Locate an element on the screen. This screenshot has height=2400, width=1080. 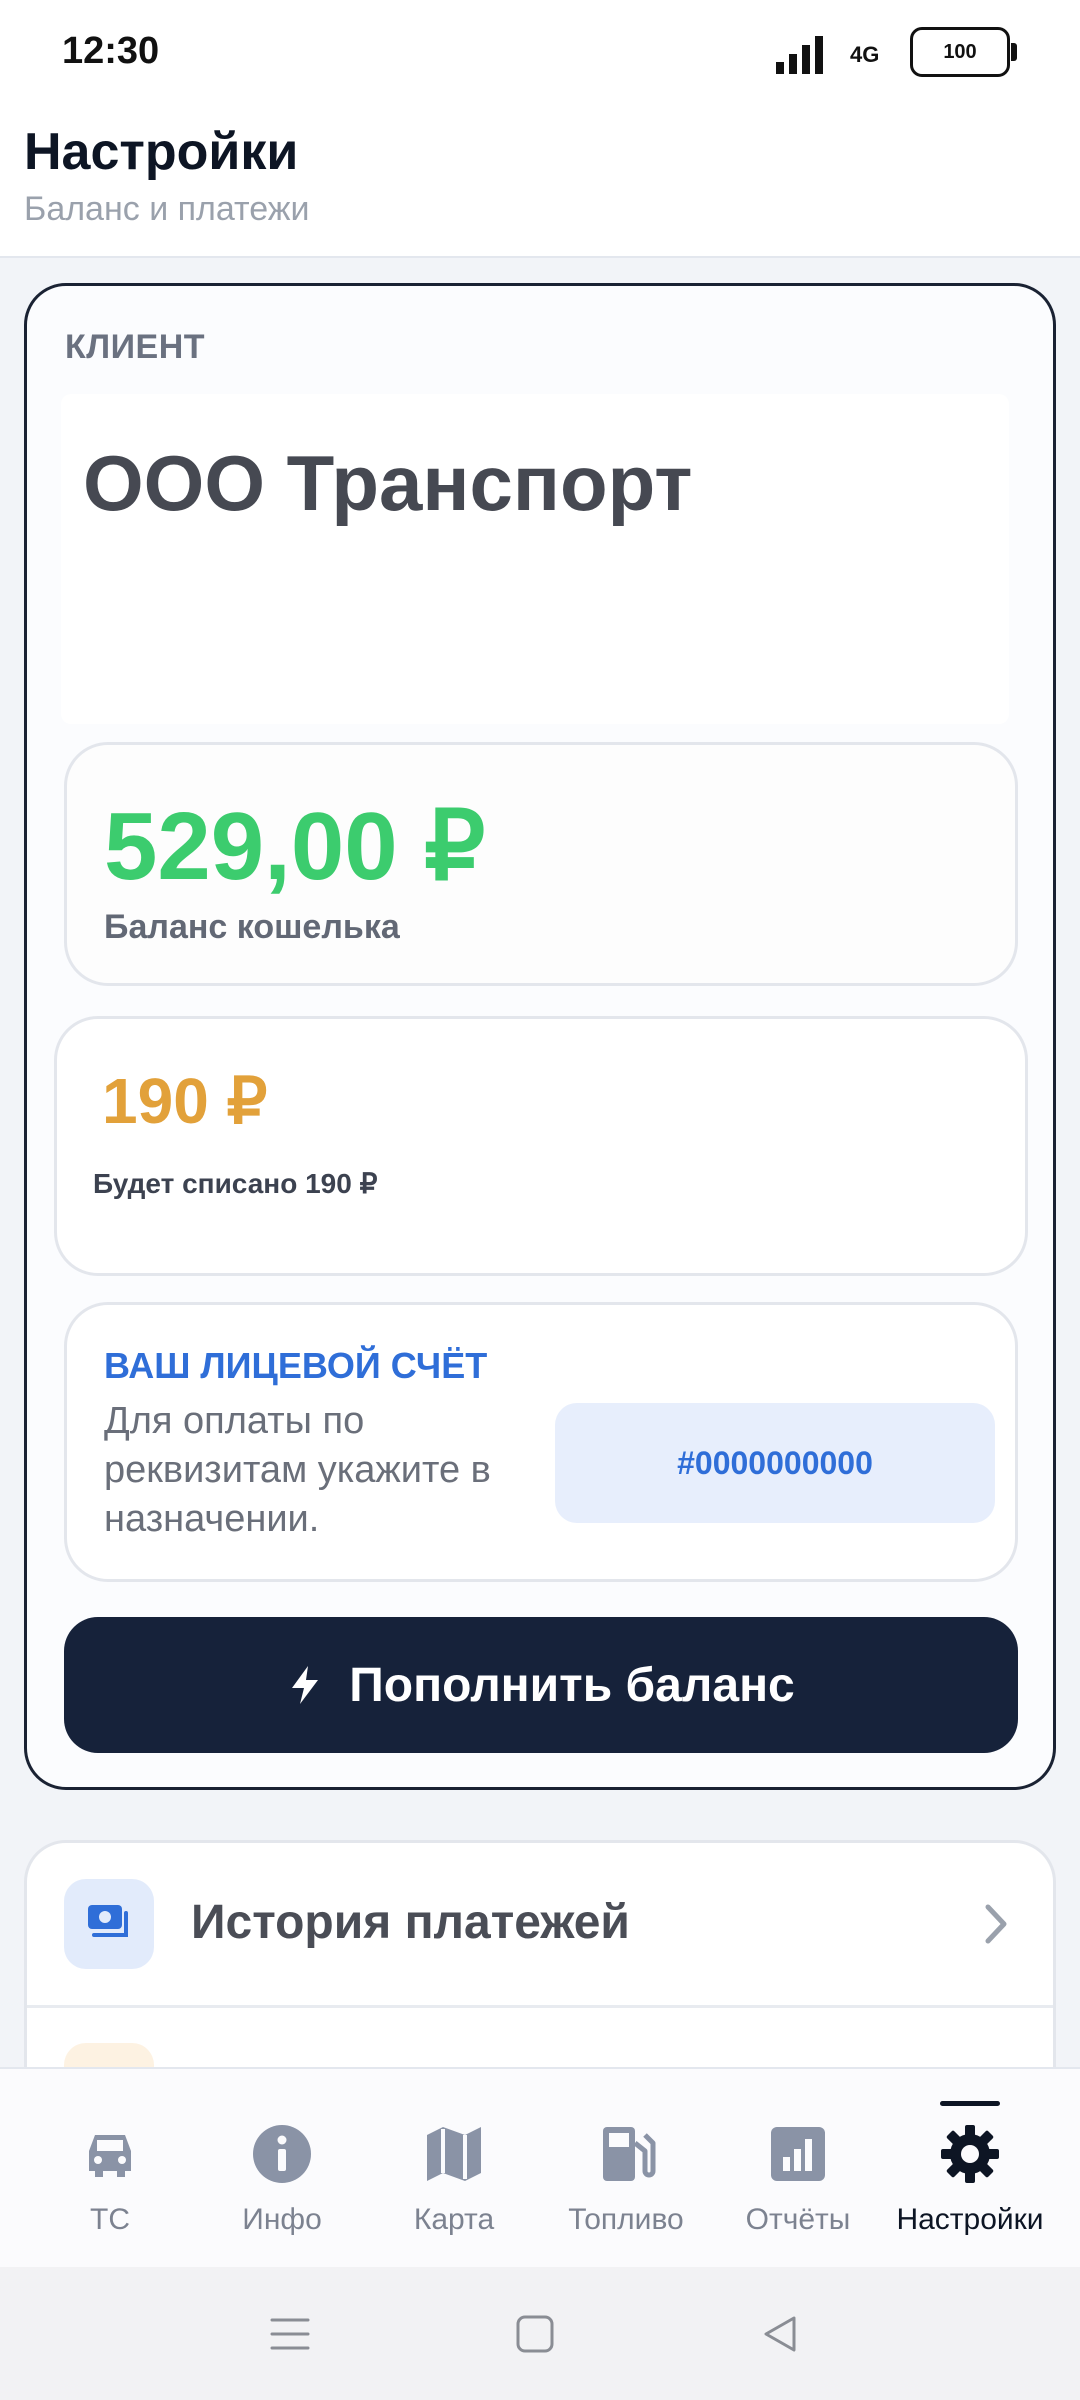
tab-map: Карта is located at coordinates (454, 2169).